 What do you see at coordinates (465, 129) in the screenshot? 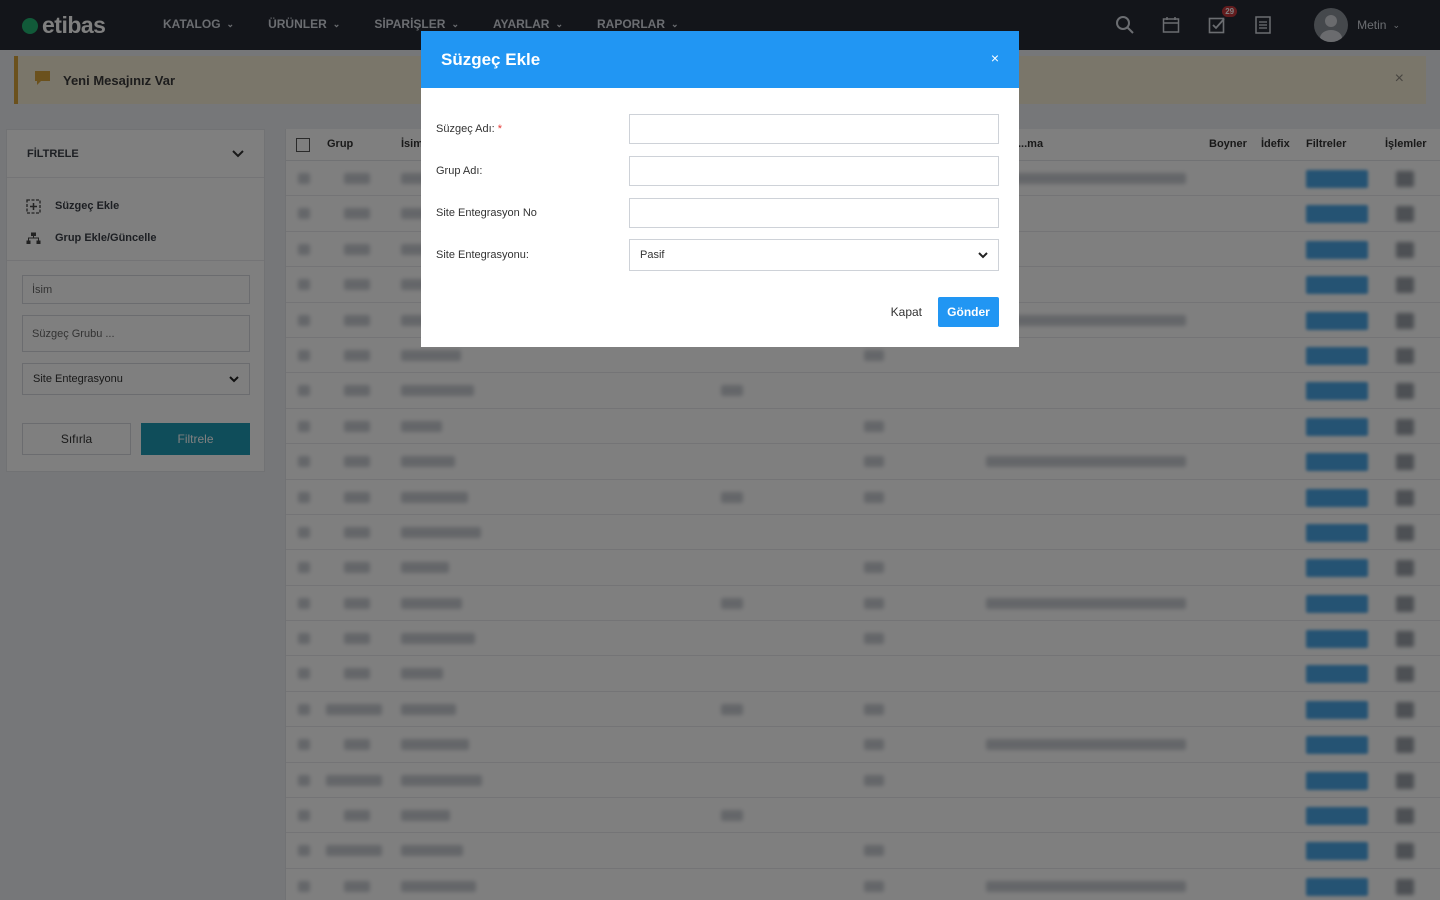
I see `filter-name-label-text: Süzgeç Adı:` at bounding box center [465, 129].